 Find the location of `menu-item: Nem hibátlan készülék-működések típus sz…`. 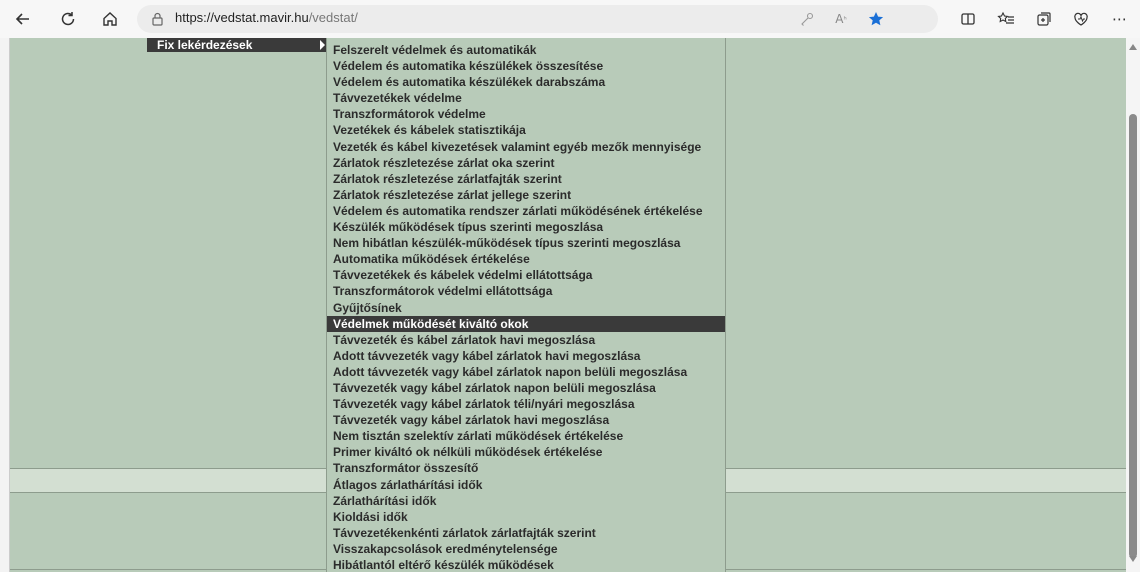

menu-item: Nem hibátlan készülék-működések típus sz… is located at coordinates (526, 243).